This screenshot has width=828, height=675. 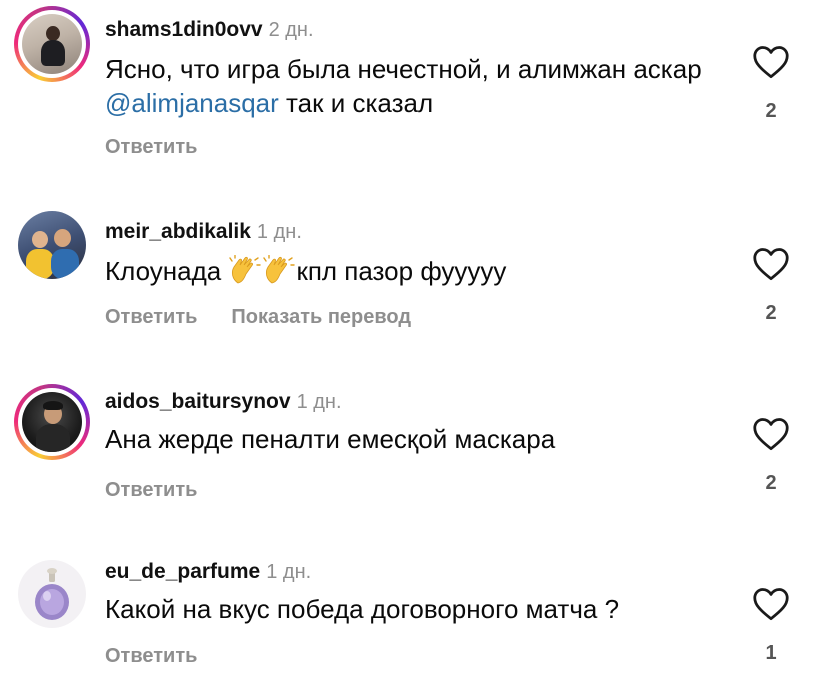 What do you see at coordinates (291, 30) in the screenshot?
I see `comment-time: 2 дн.` at bounding box center [291, 30].